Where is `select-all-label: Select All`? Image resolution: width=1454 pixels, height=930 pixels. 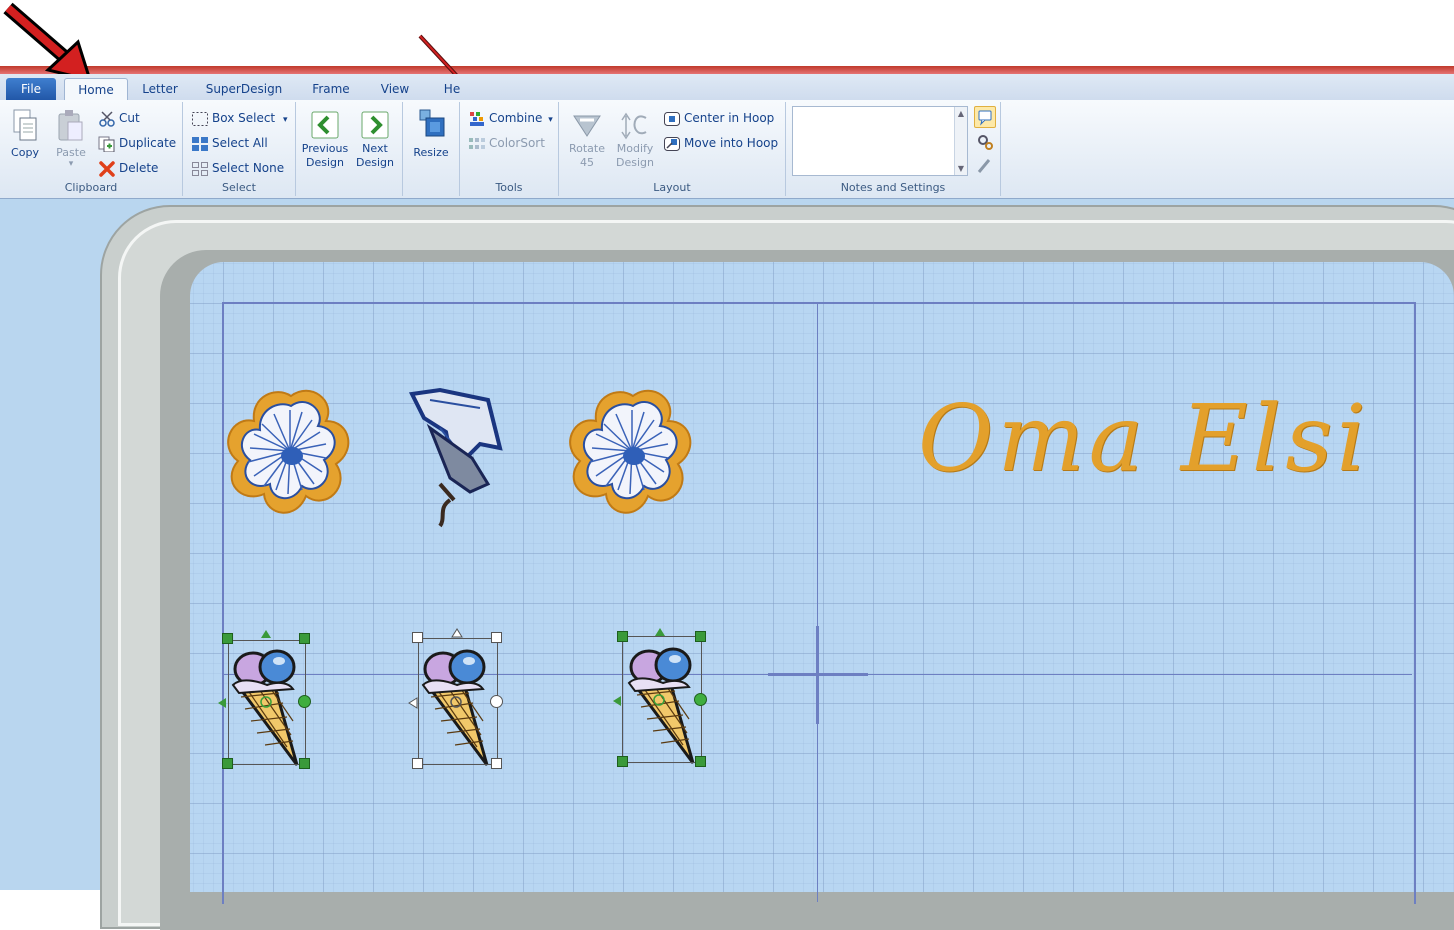 select-all-label: Select All is located at coordinates (240, 143).